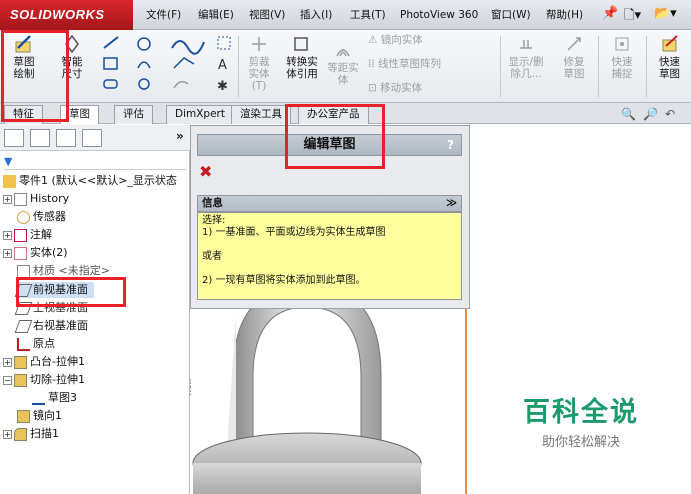 The height and width of the screenshot is (494, 691). Describe the element at coordinates (259, 44) in the screenshot. I see `trim-icon` at that location.